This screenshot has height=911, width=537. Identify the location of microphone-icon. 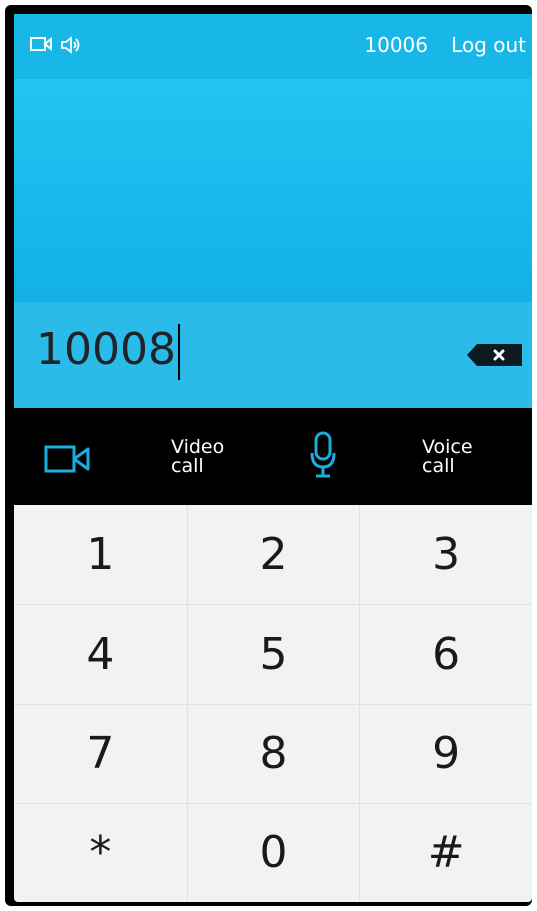
(323, 457).